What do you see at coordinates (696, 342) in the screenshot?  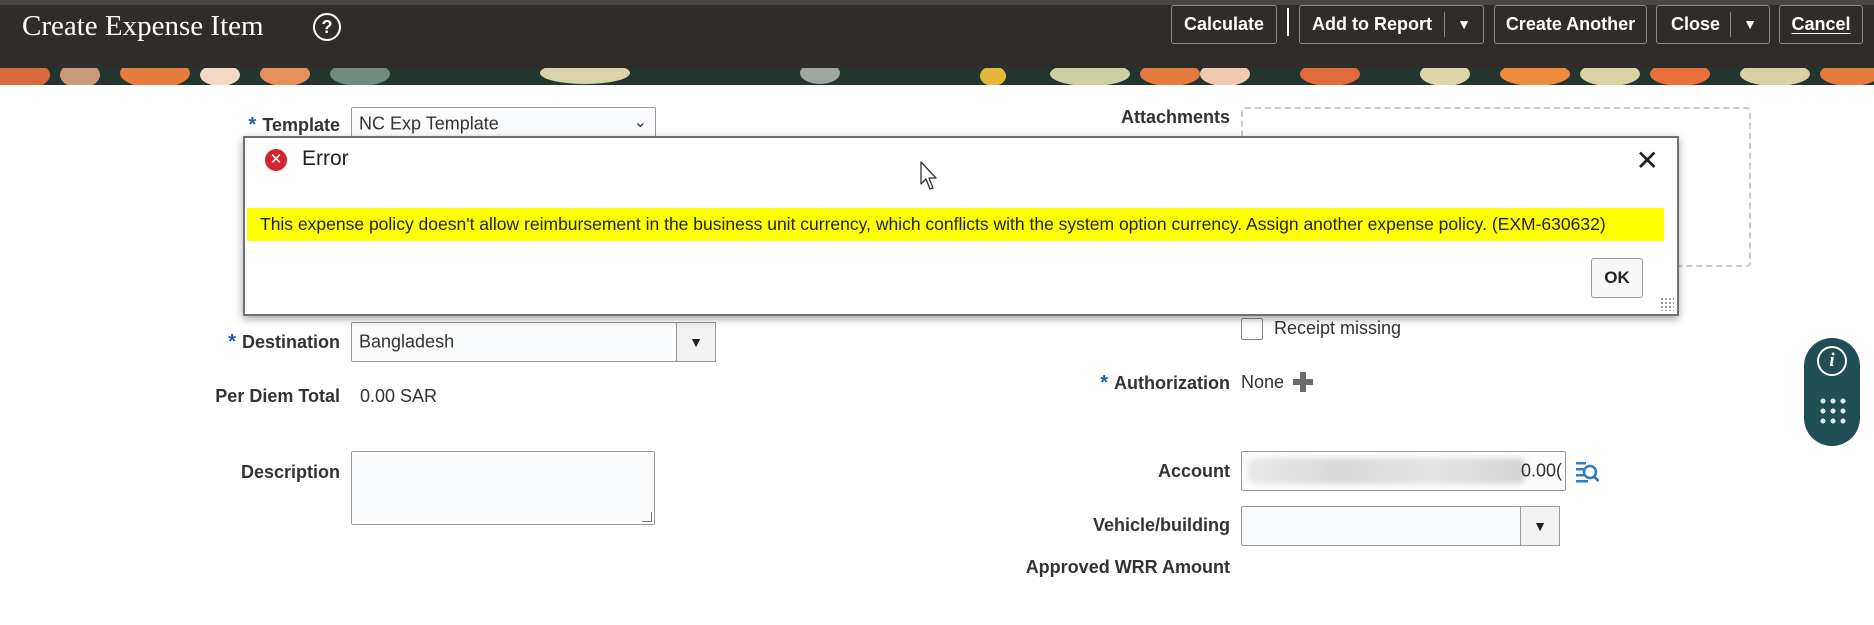 I see `destination-dropdown-icon: ▼` at bounding box center [696, 342].